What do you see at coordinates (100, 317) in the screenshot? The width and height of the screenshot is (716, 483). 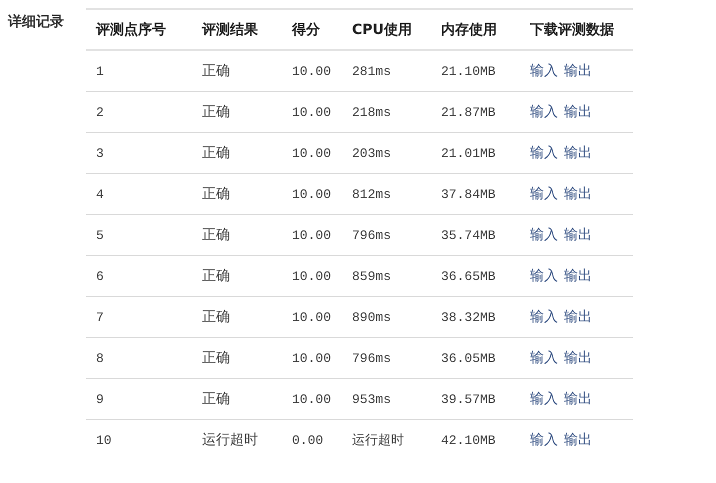 I see `table-cell: 7` at bounding box center [100, 317].